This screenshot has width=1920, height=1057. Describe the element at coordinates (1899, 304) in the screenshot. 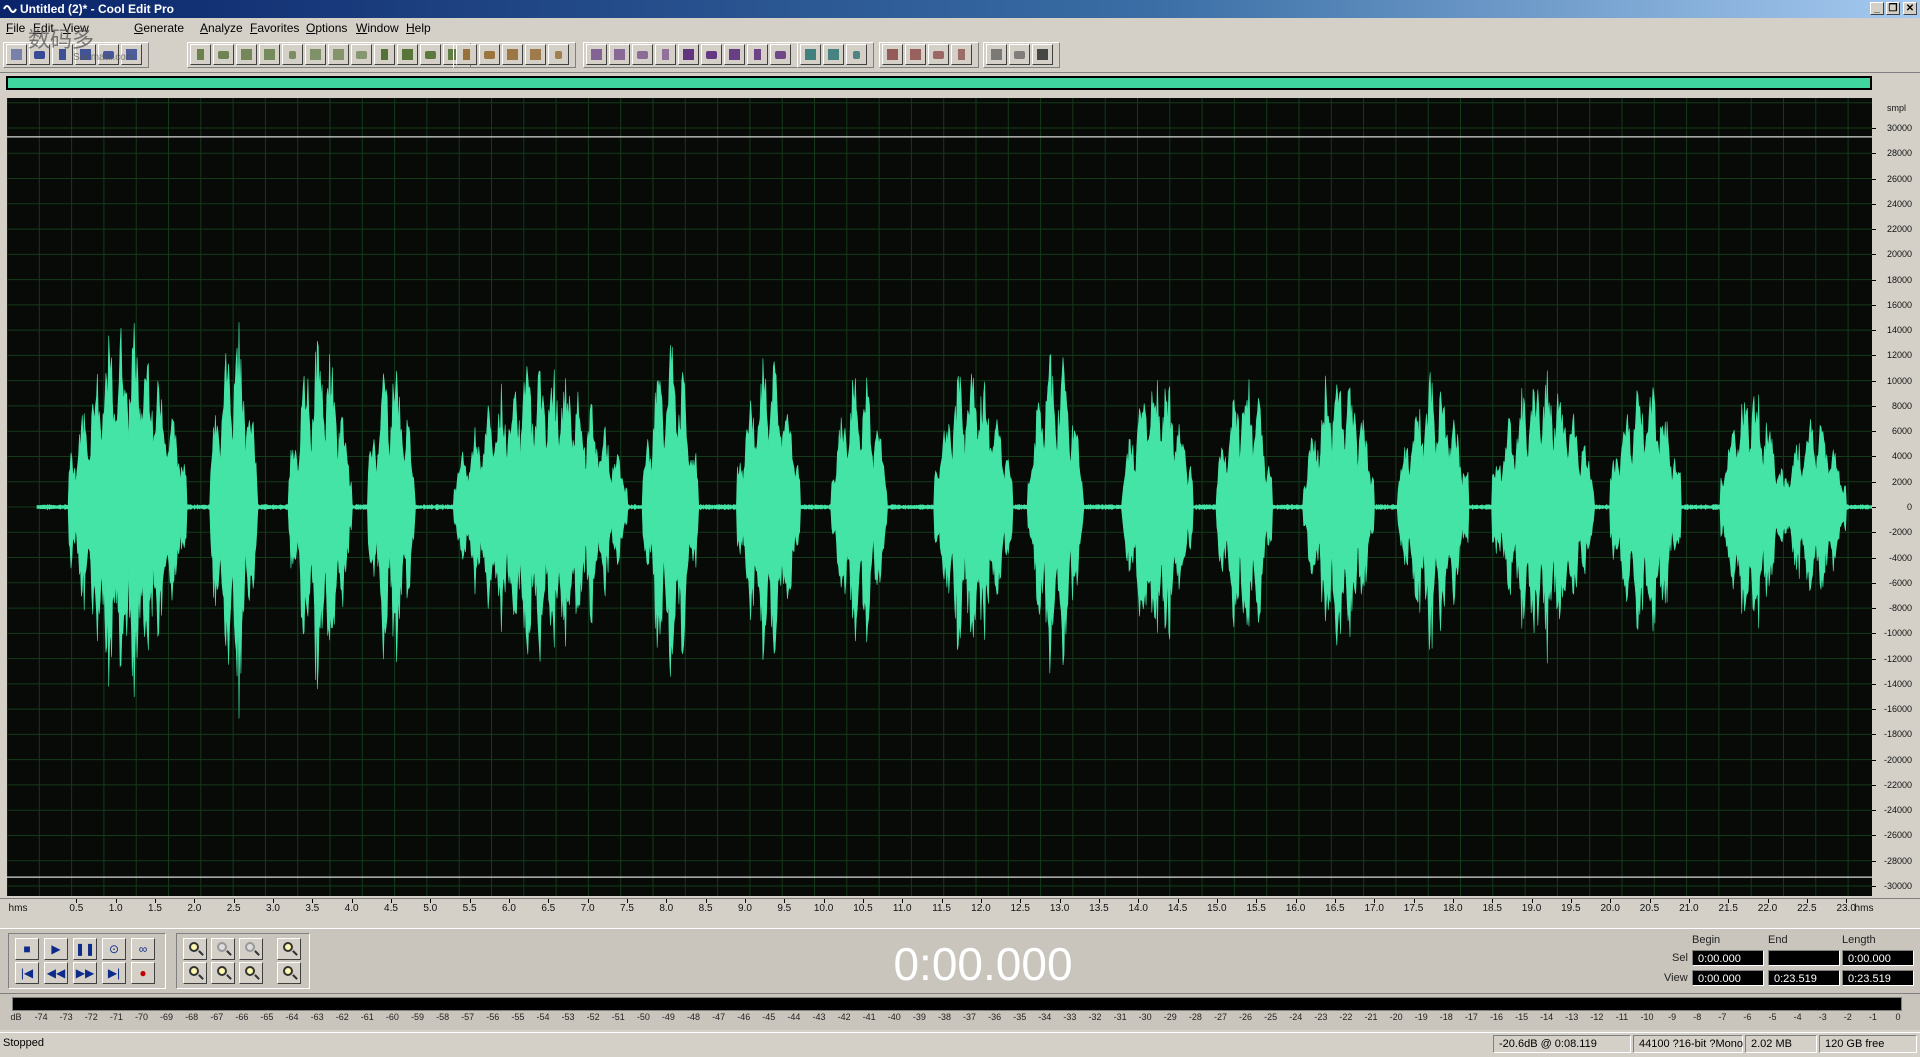

I see `amplitude-tick-label: 16000` at that location.